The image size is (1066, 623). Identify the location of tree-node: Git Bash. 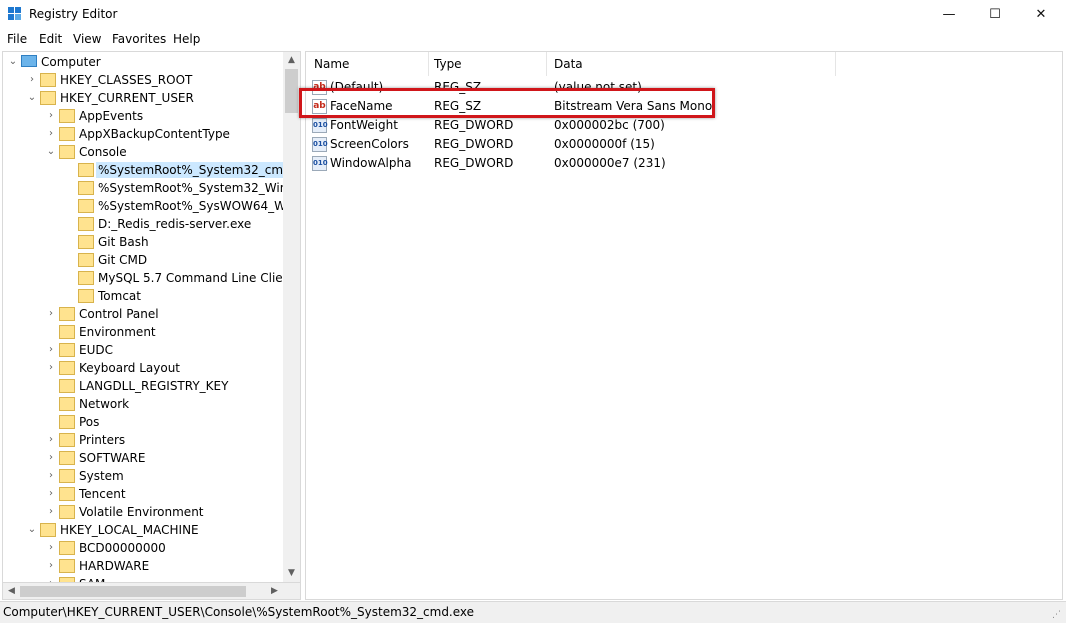
(143, 242).